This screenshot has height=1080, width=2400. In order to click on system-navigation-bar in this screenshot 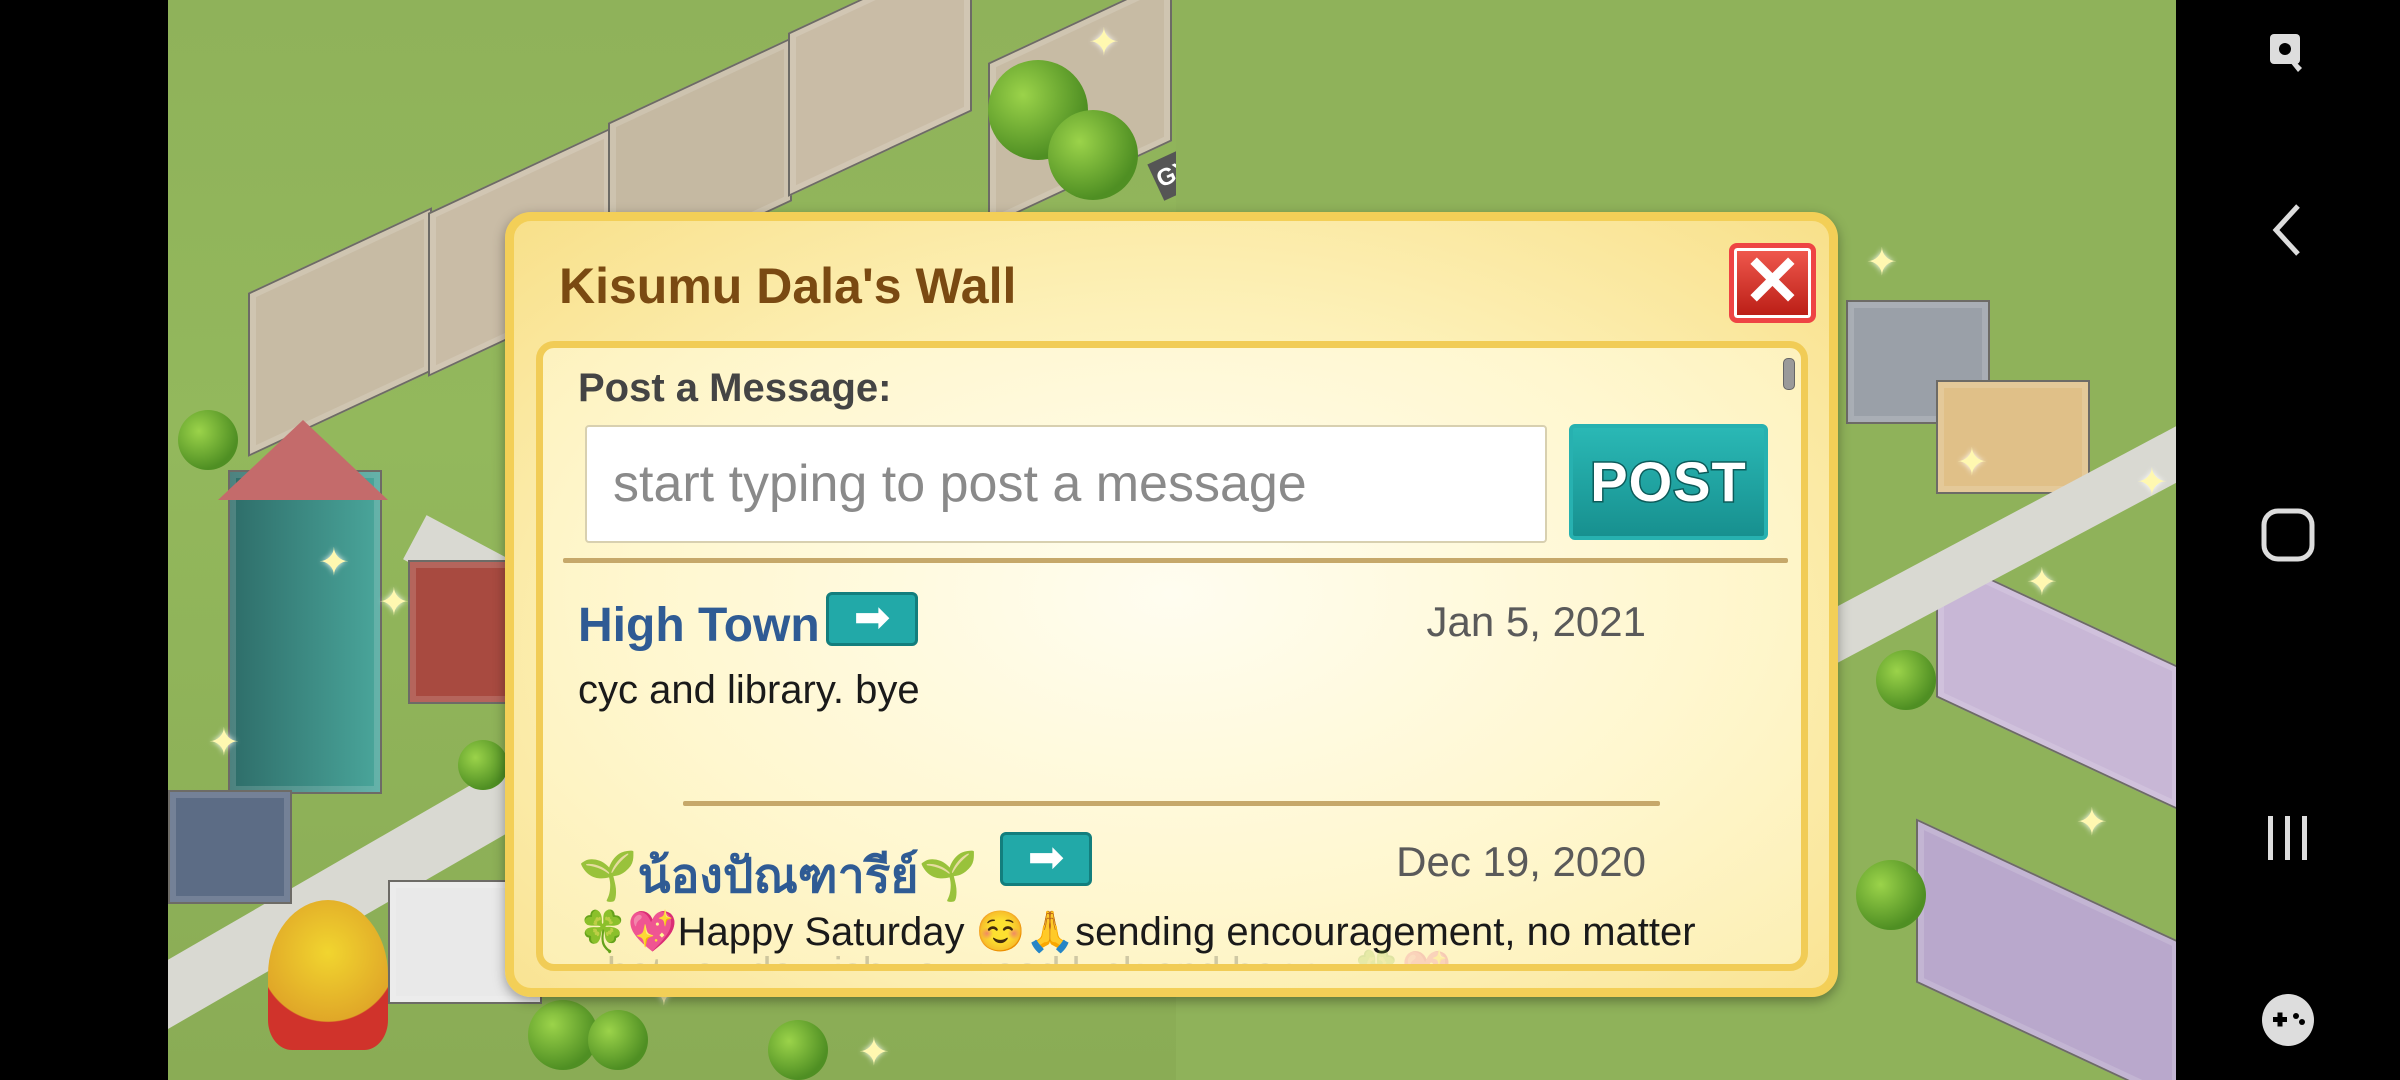, I will do `click(2288, 540)`.